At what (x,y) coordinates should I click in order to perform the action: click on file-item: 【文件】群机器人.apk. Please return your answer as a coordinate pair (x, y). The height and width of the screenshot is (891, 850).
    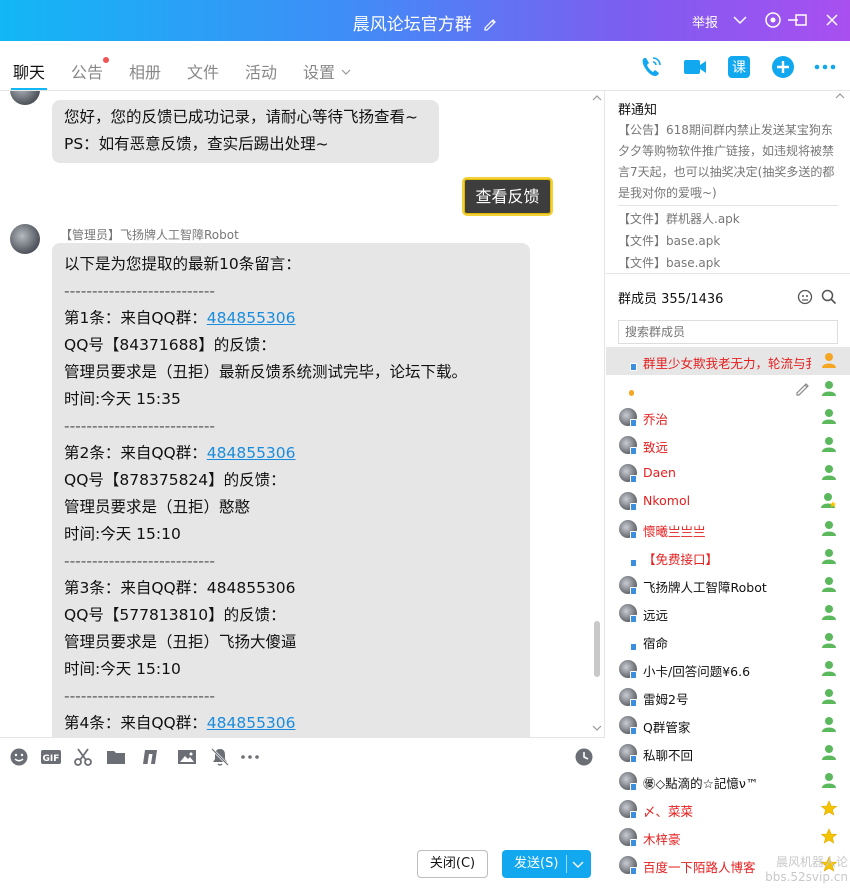
    Looking at the image, I should click on (679, 218).